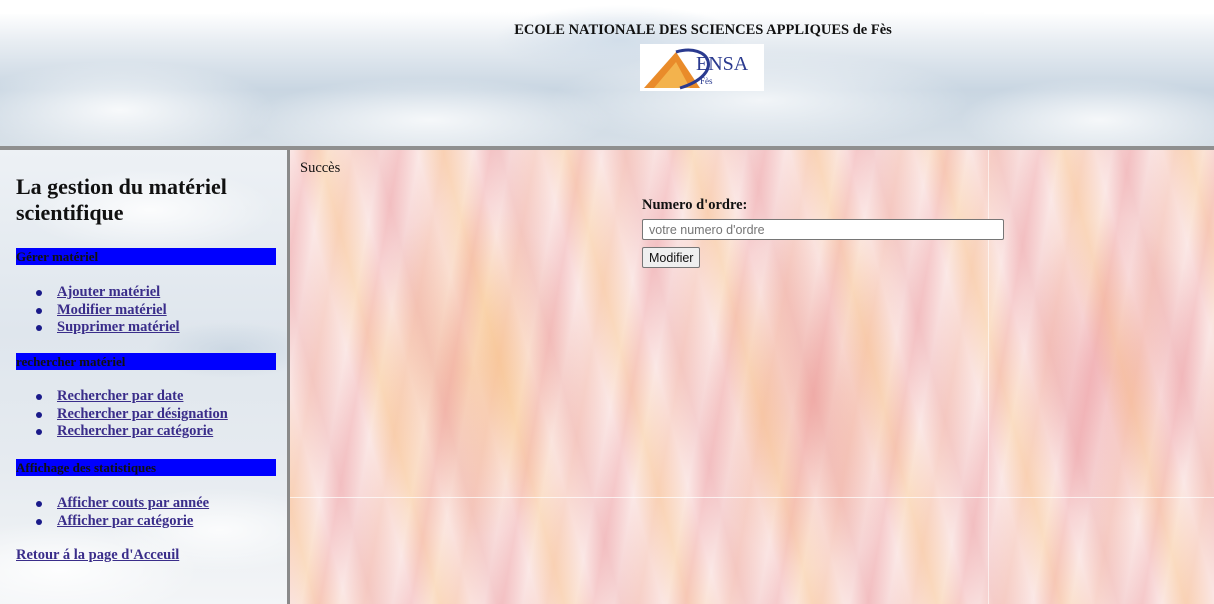  I want to click on section-heading-affichage-statistiques: Affichage des statistiques, so click(146, 467).